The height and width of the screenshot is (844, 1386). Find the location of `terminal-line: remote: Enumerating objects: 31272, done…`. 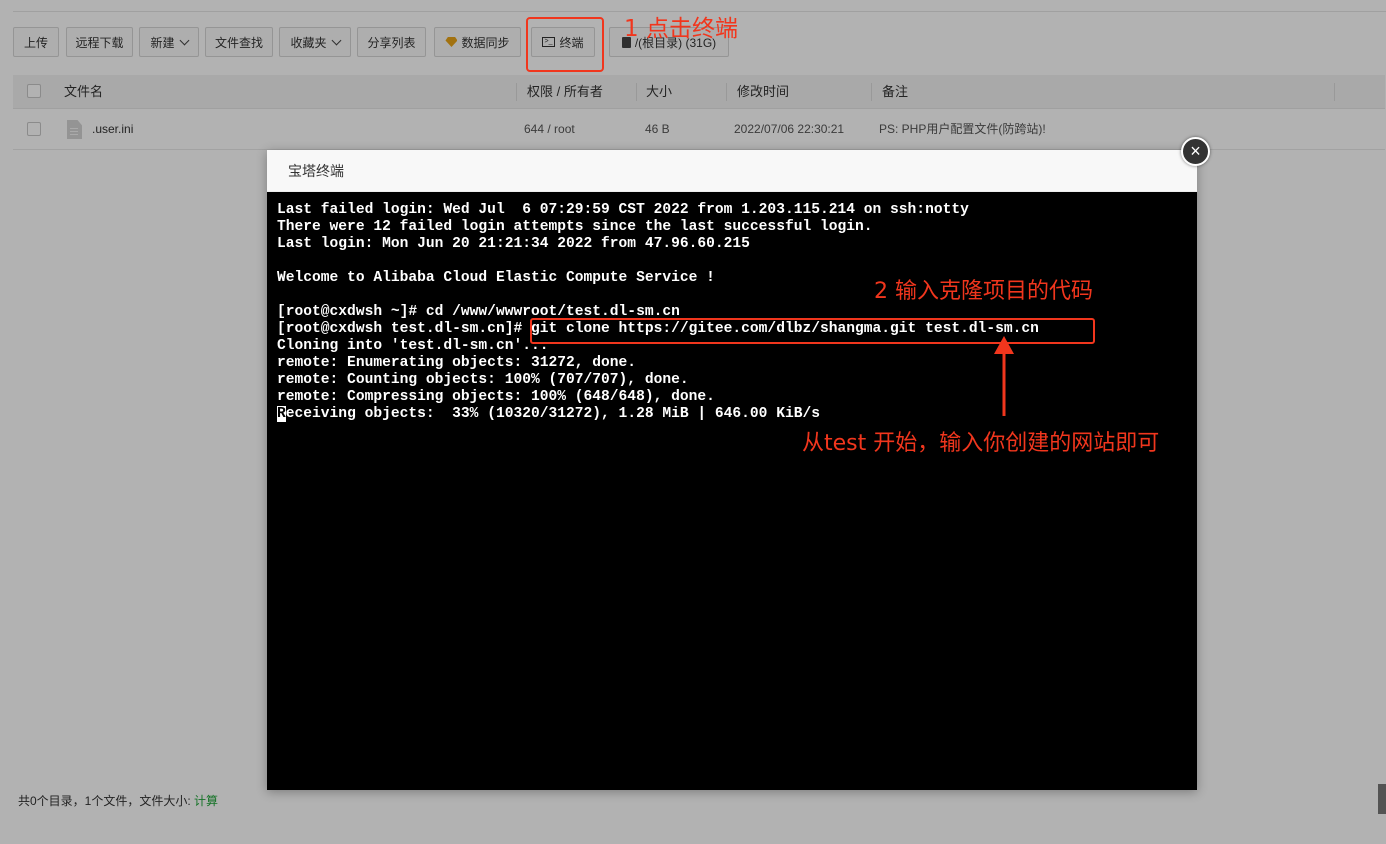

terminal-line: remote: Enumerating objects: 31272, done… is located at coordinates (457, 363).